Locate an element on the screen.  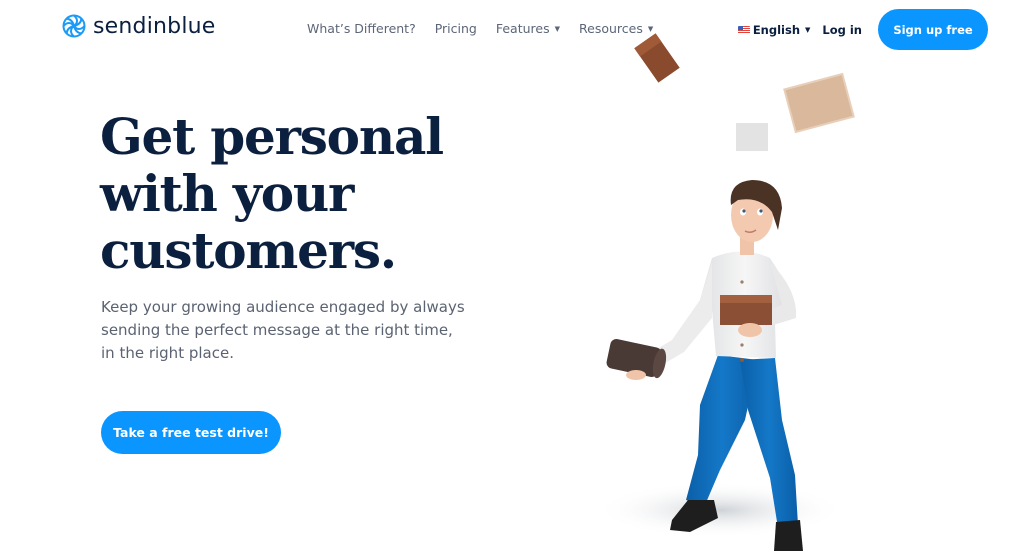
flying-block-white is located at coordinates (752, 137).